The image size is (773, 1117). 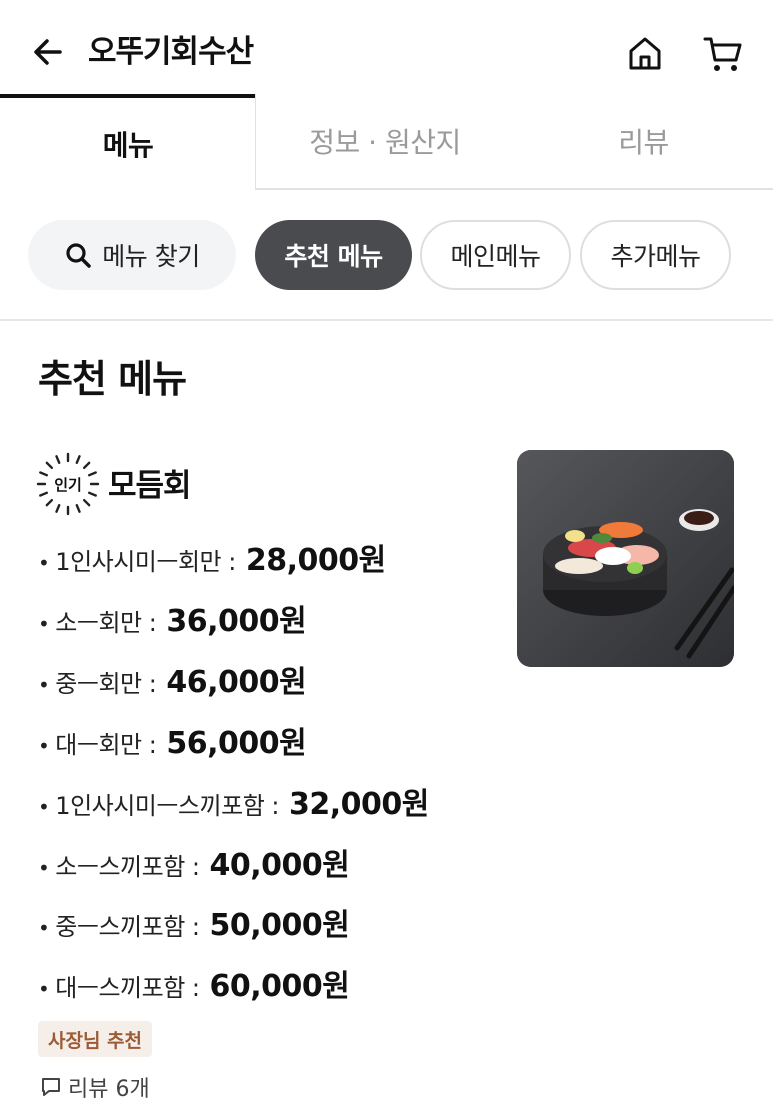 What do you see at coordinates (95, 1039) in the screenshot?
I see `owner-recommend-tag: 사장님 추천` at bounding box center [95, 1039].